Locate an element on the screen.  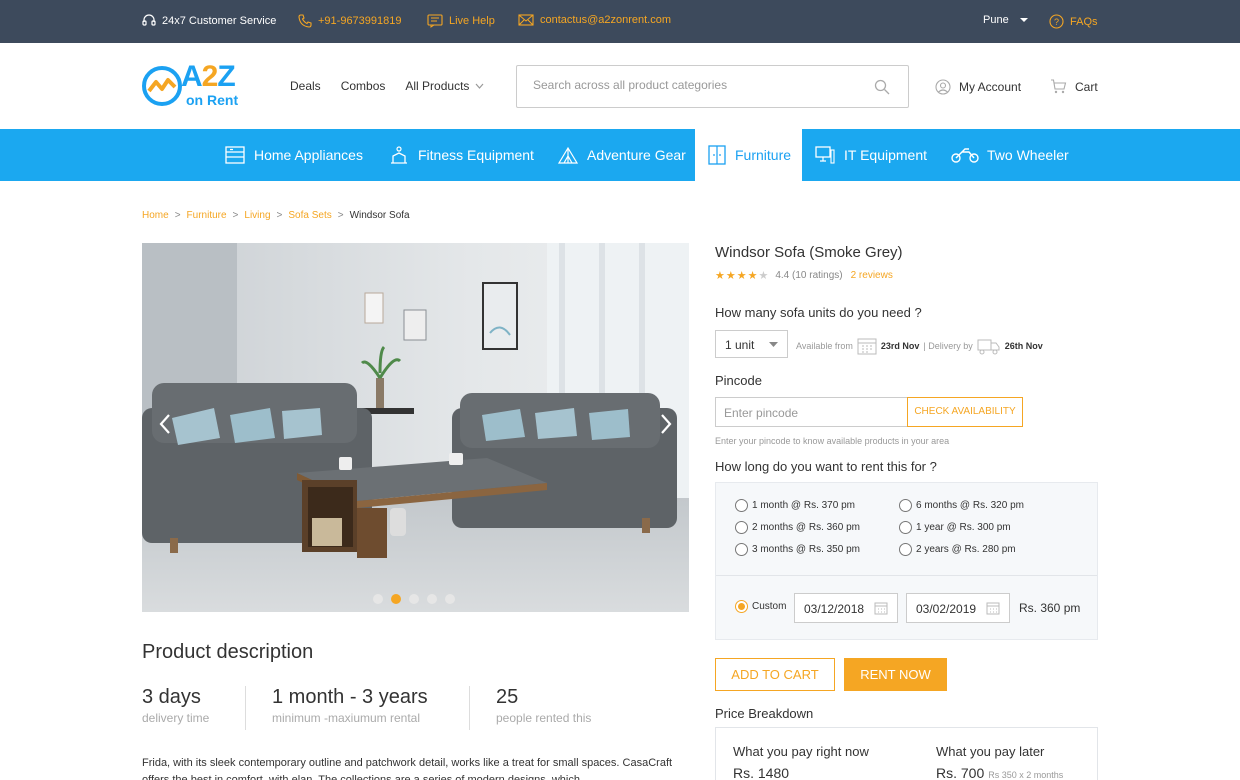
pincode-input is located at coordinates (809, 413).